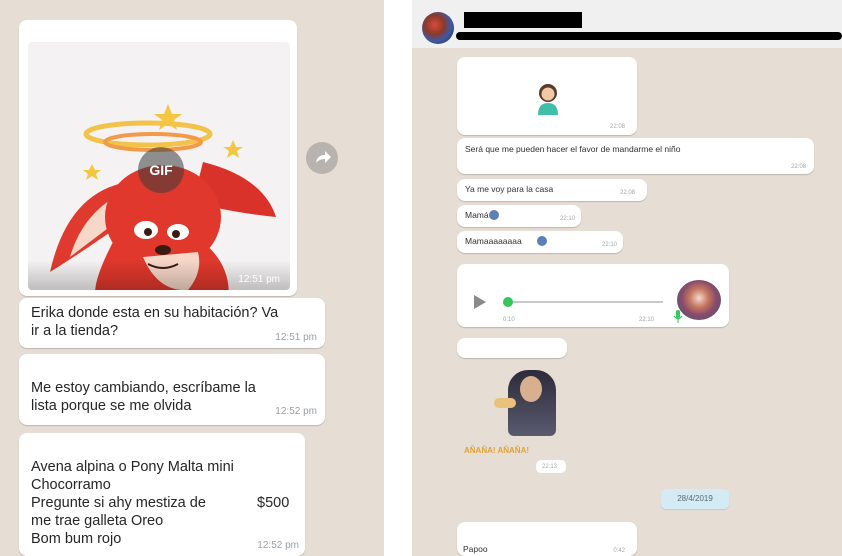 The image size is (842, 556). What do you see at coordinates (477, 215) in the screenshot?
I see `message-text: Mamá` at bounding box center [477, 215].